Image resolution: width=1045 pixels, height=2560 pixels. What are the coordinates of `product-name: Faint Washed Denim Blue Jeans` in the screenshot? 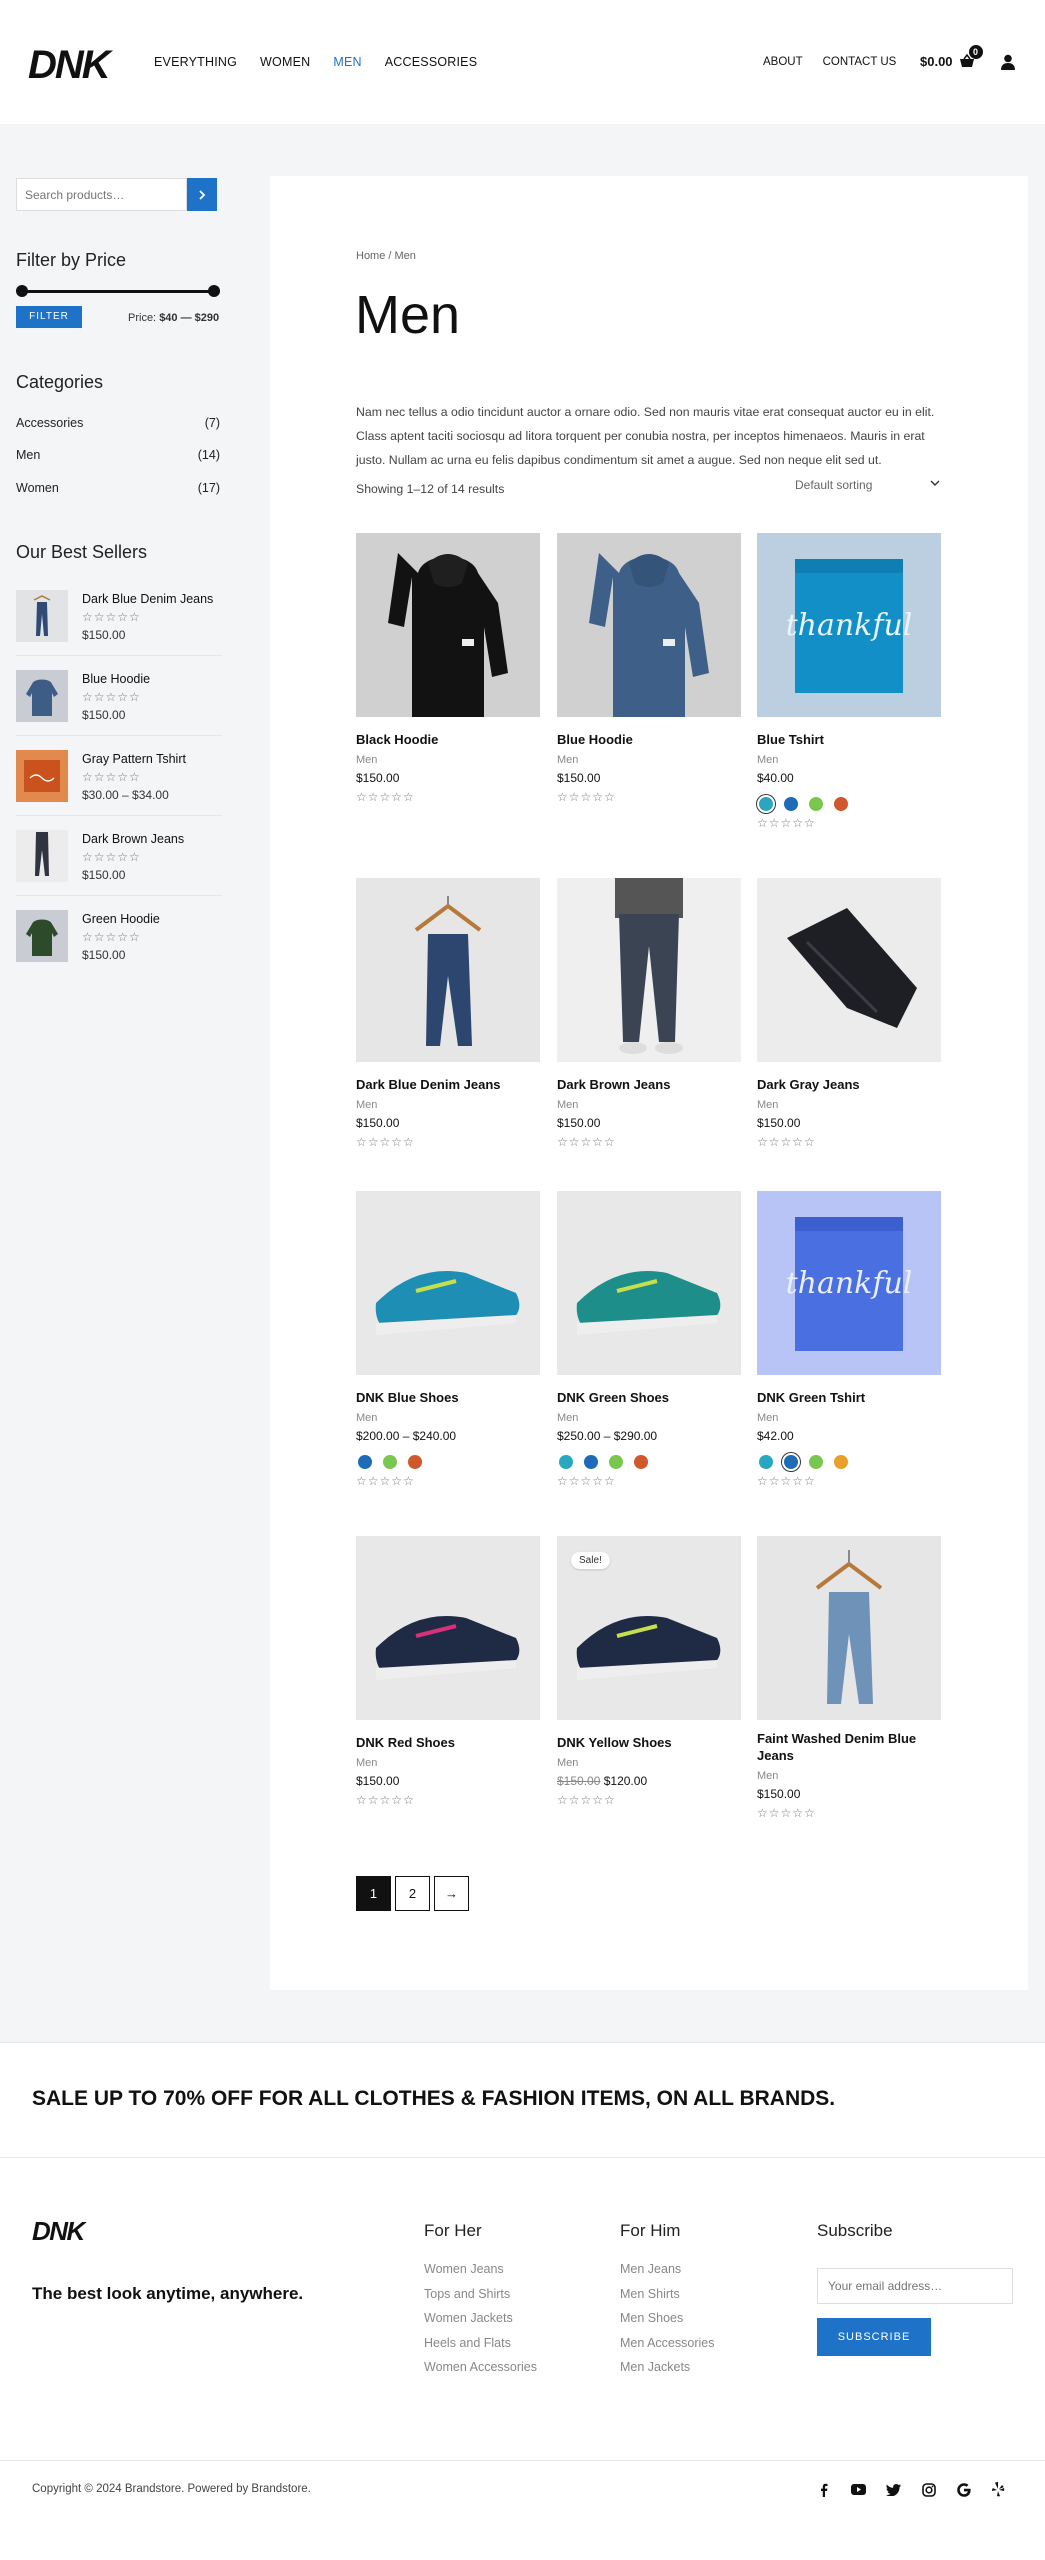 It's located at (849, 1747).